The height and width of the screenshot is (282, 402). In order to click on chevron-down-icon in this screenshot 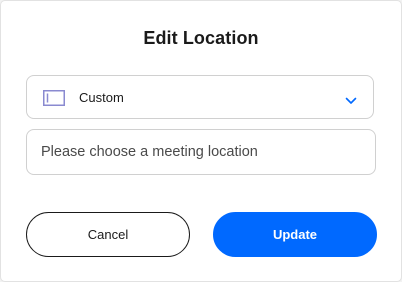, I will do `click(351, 98)`.